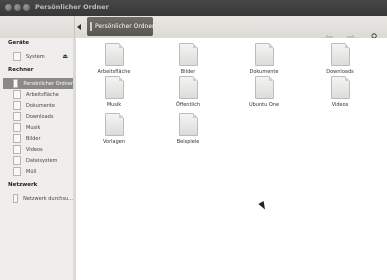 This screenshot has width=387, height=280. What do you see at coordinates (188, 105) in the screenshot?
I see `folder-label: Öffentlich` at bounding box center [188, 105].